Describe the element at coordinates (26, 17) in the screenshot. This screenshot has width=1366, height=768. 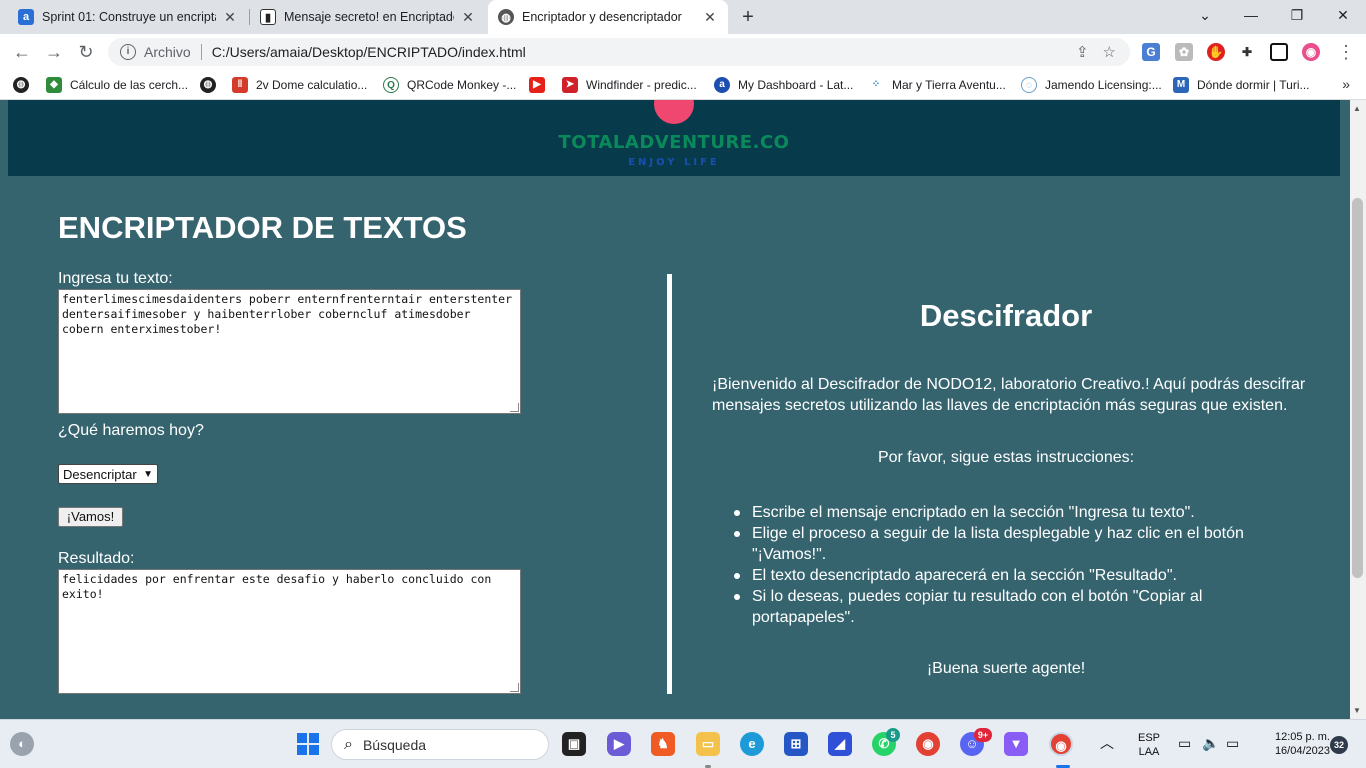
I see `alura-icon: a` at that location.